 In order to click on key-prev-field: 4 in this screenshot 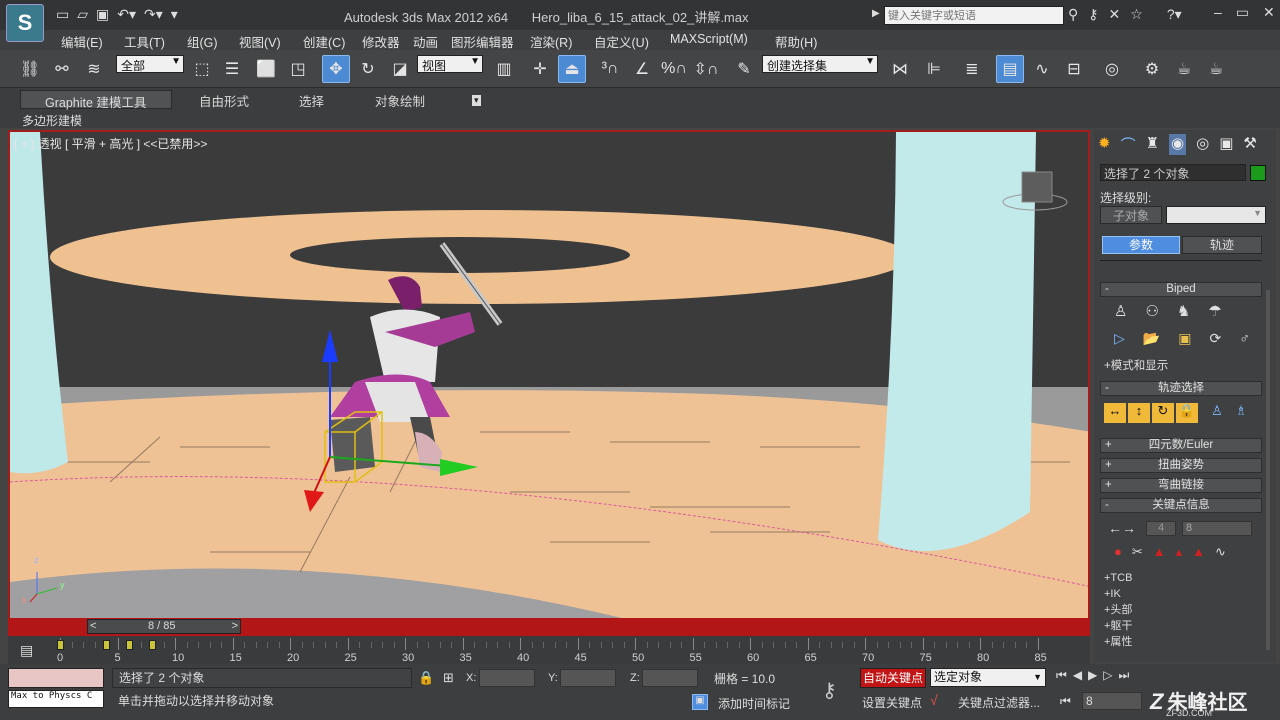, I will do `click(1161, 528)`.